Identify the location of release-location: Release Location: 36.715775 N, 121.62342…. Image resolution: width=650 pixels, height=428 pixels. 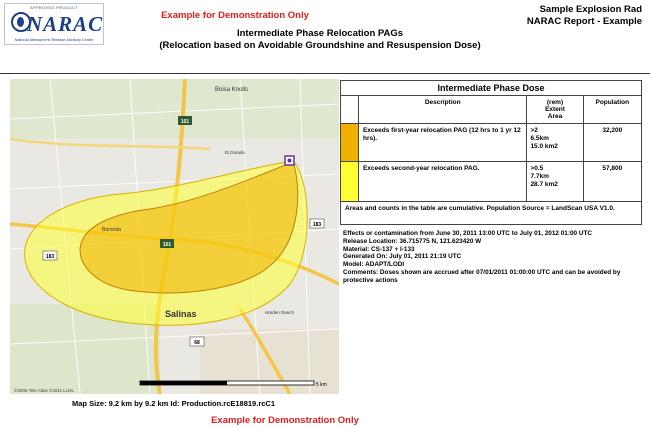
(412, 241).